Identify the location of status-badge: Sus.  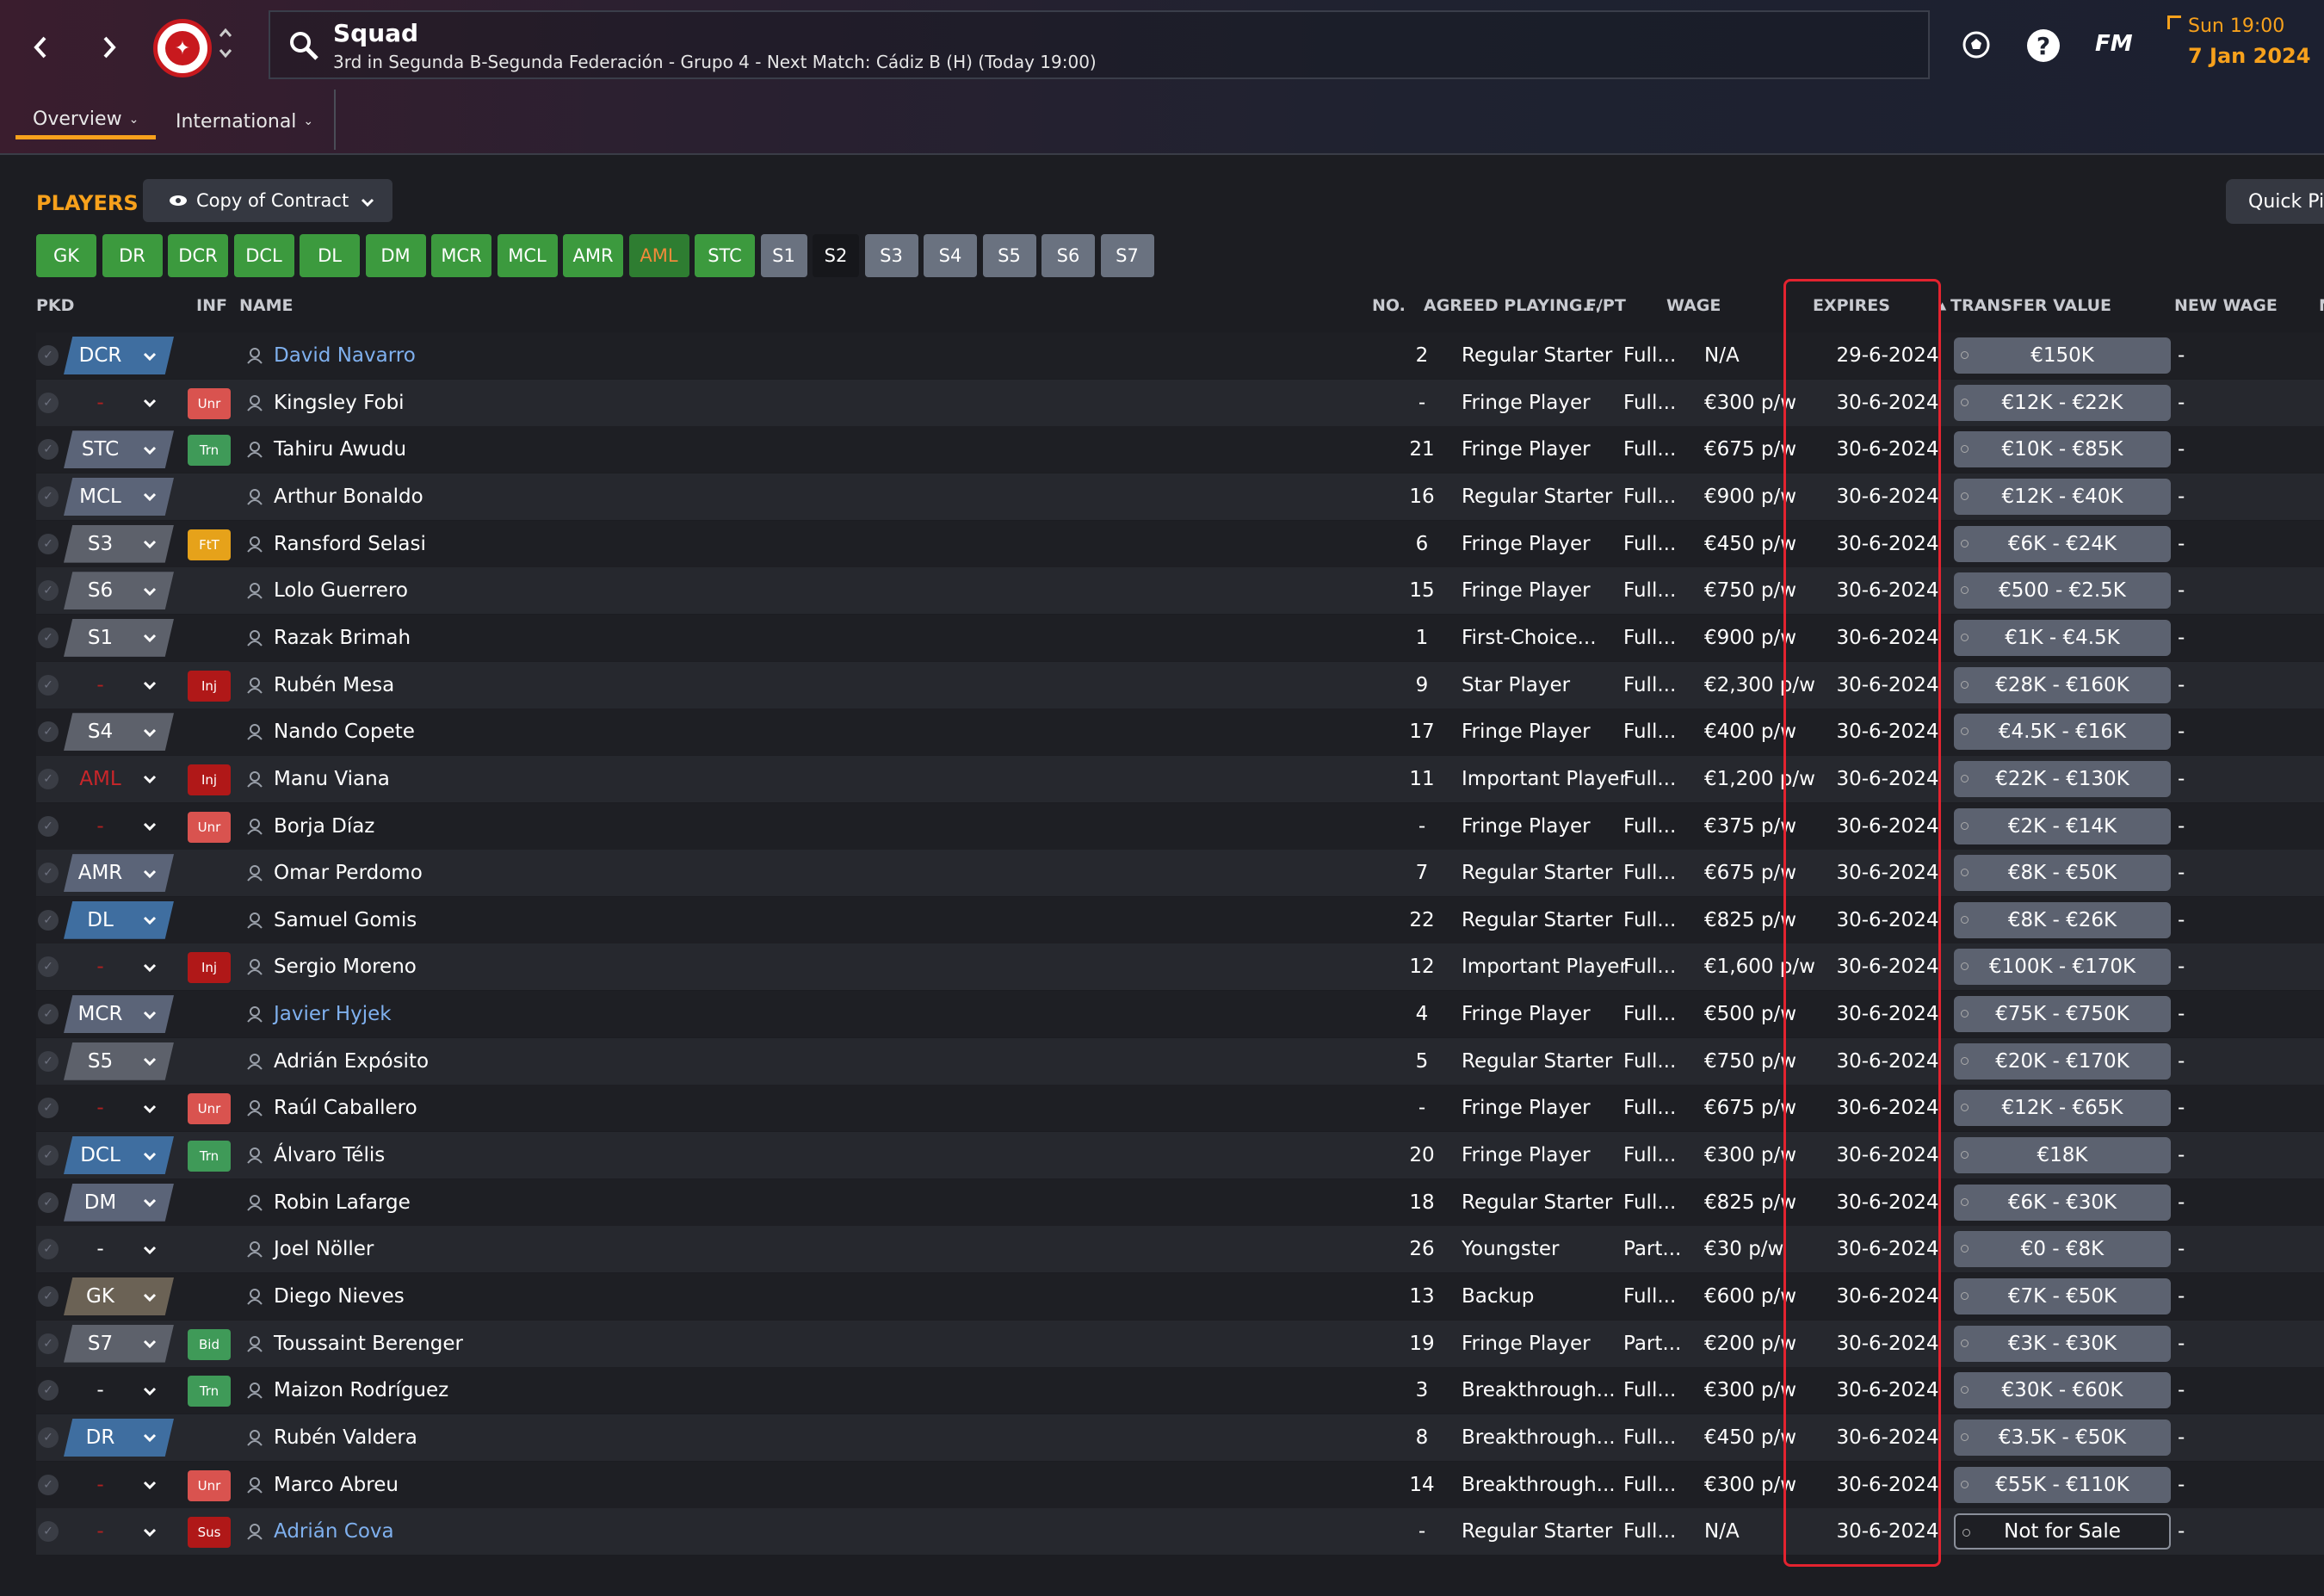
(209, 1533).